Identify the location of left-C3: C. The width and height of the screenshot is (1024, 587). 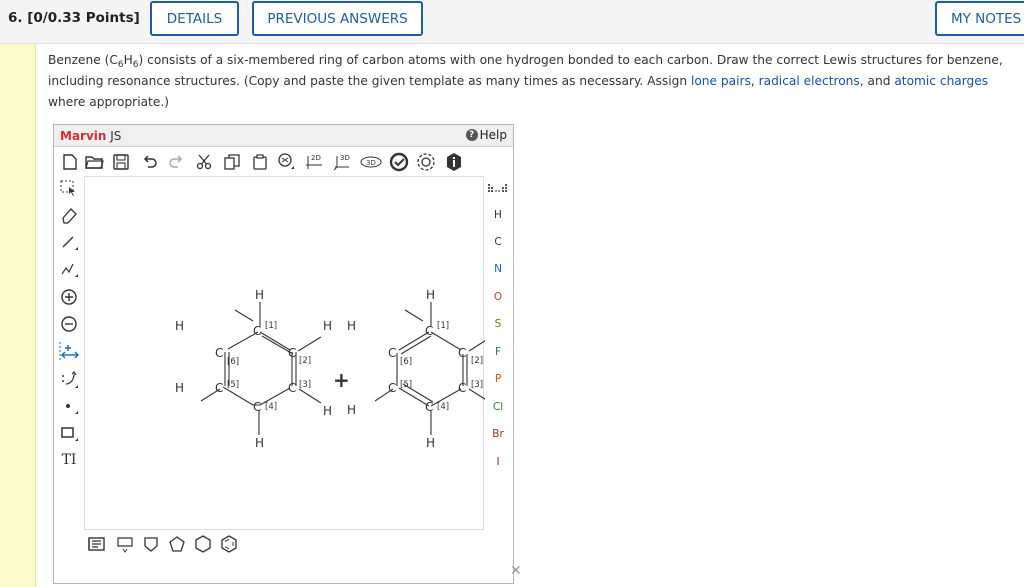
(292, 388).